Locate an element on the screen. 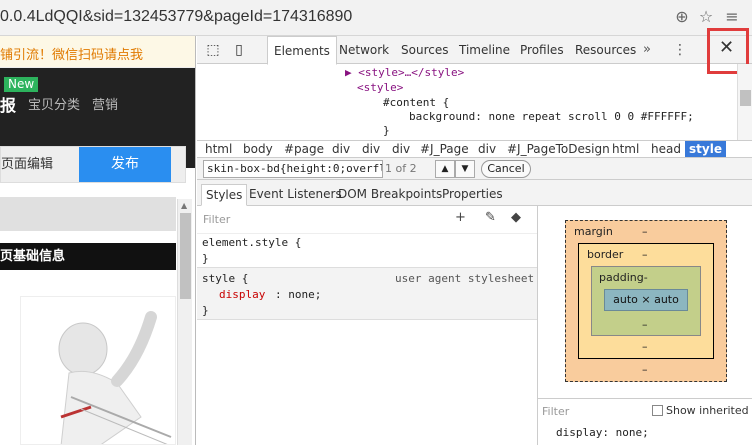 The height and width of the screenshot is (445, 752). box-model-border: border – – padding- – auto × auto is located at coordinates (646, 301).